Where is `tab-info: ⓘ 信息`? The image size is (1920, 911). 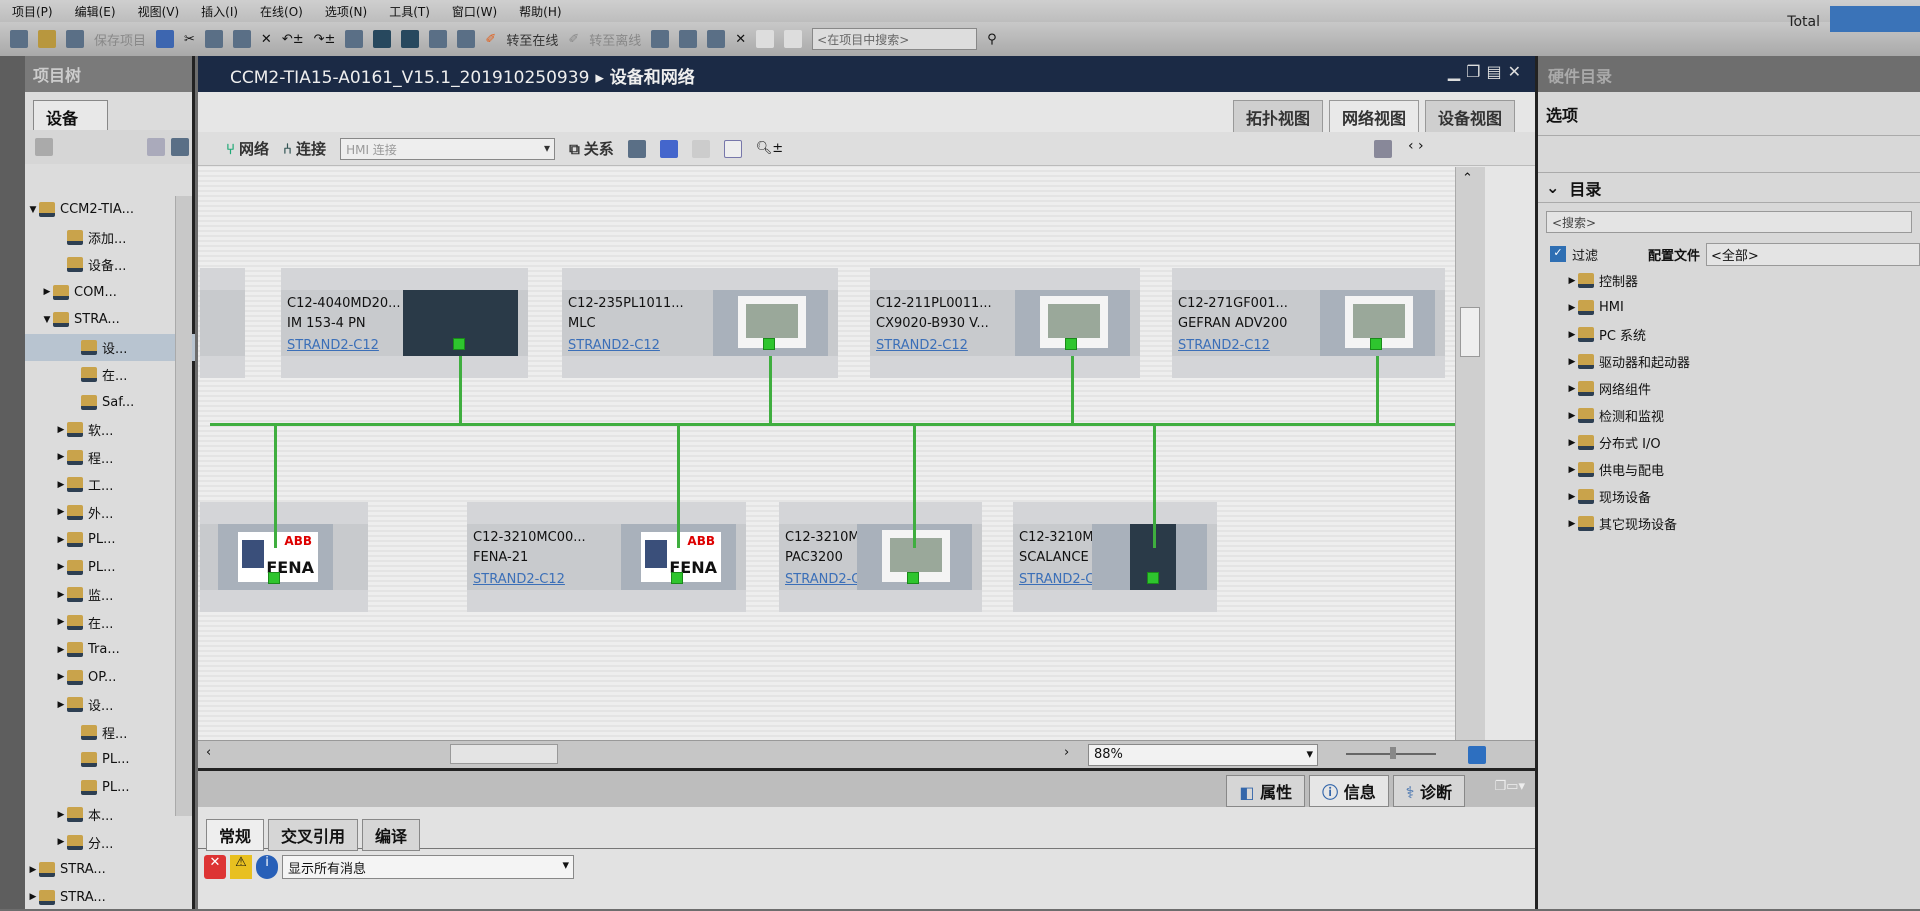 tab-info: ⓘ 信息 is located at coordinates (1349, 791).